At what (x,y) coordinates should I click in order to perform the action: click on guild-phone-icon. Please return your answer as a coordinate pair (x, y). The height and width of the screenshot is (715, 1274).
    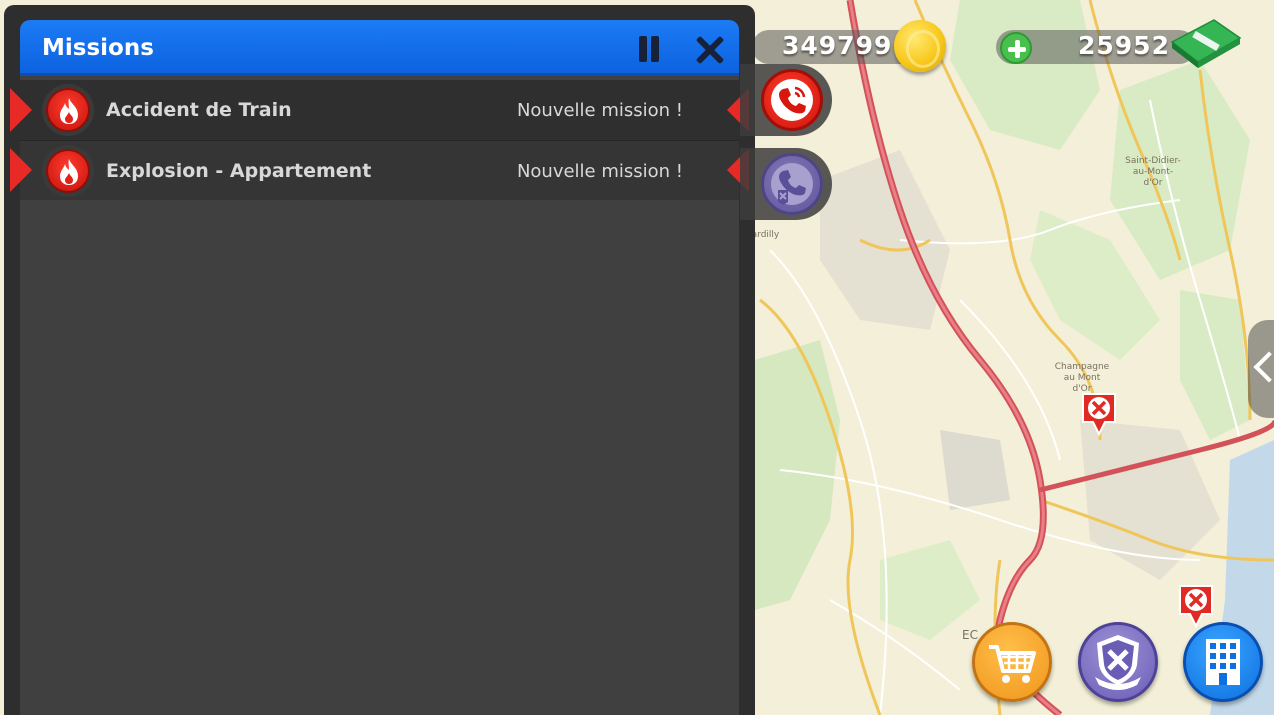
    Looking at the image, I should click on (792, 184).